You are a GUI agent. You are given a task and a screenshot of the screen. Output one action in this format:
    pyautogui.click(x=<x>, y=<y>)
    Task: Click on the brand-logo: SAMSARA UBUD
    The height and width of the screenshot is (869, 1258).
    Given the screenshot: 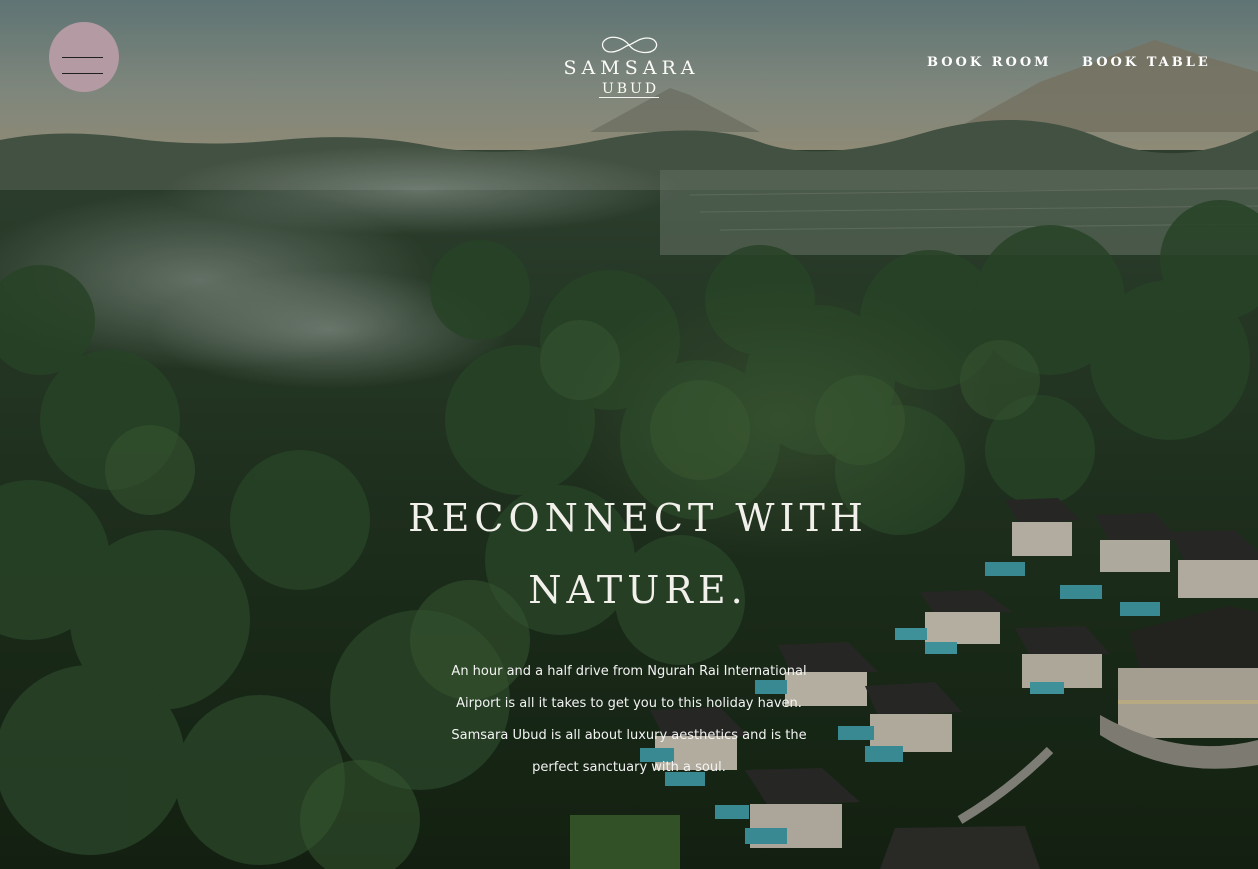 What is the action you would take?
    pyautogui.click(x=629, y=66)
    